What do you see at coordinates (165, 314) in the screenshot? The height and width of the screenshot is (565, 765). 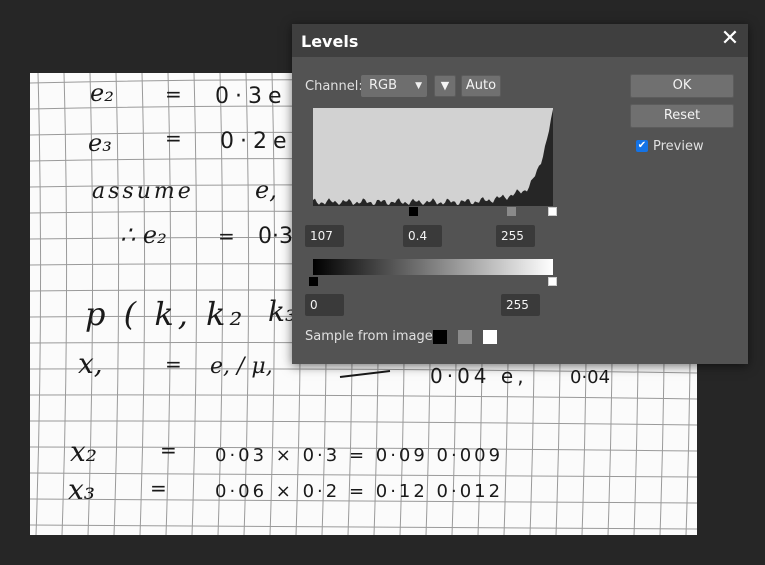 I see `line-p-lhs: p ( k, k₂` at bounding box center [165, 314].